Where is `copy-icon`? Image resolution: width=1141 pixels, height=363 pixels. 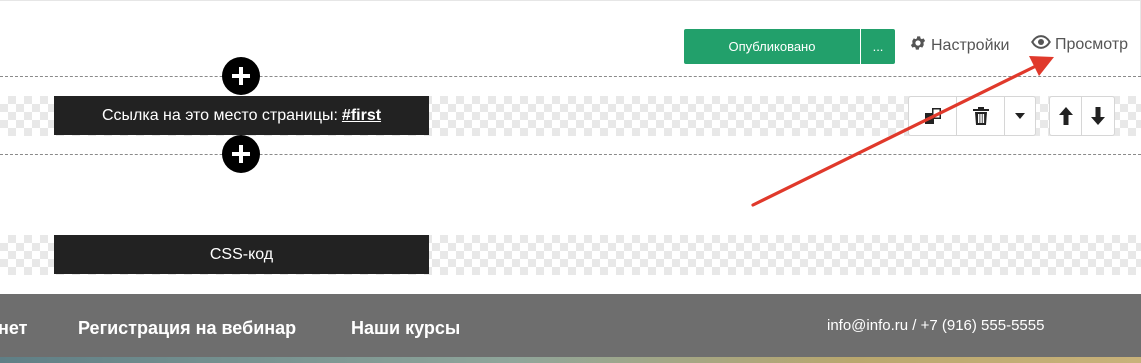 copy-icon is located at coordinates (932, 116).